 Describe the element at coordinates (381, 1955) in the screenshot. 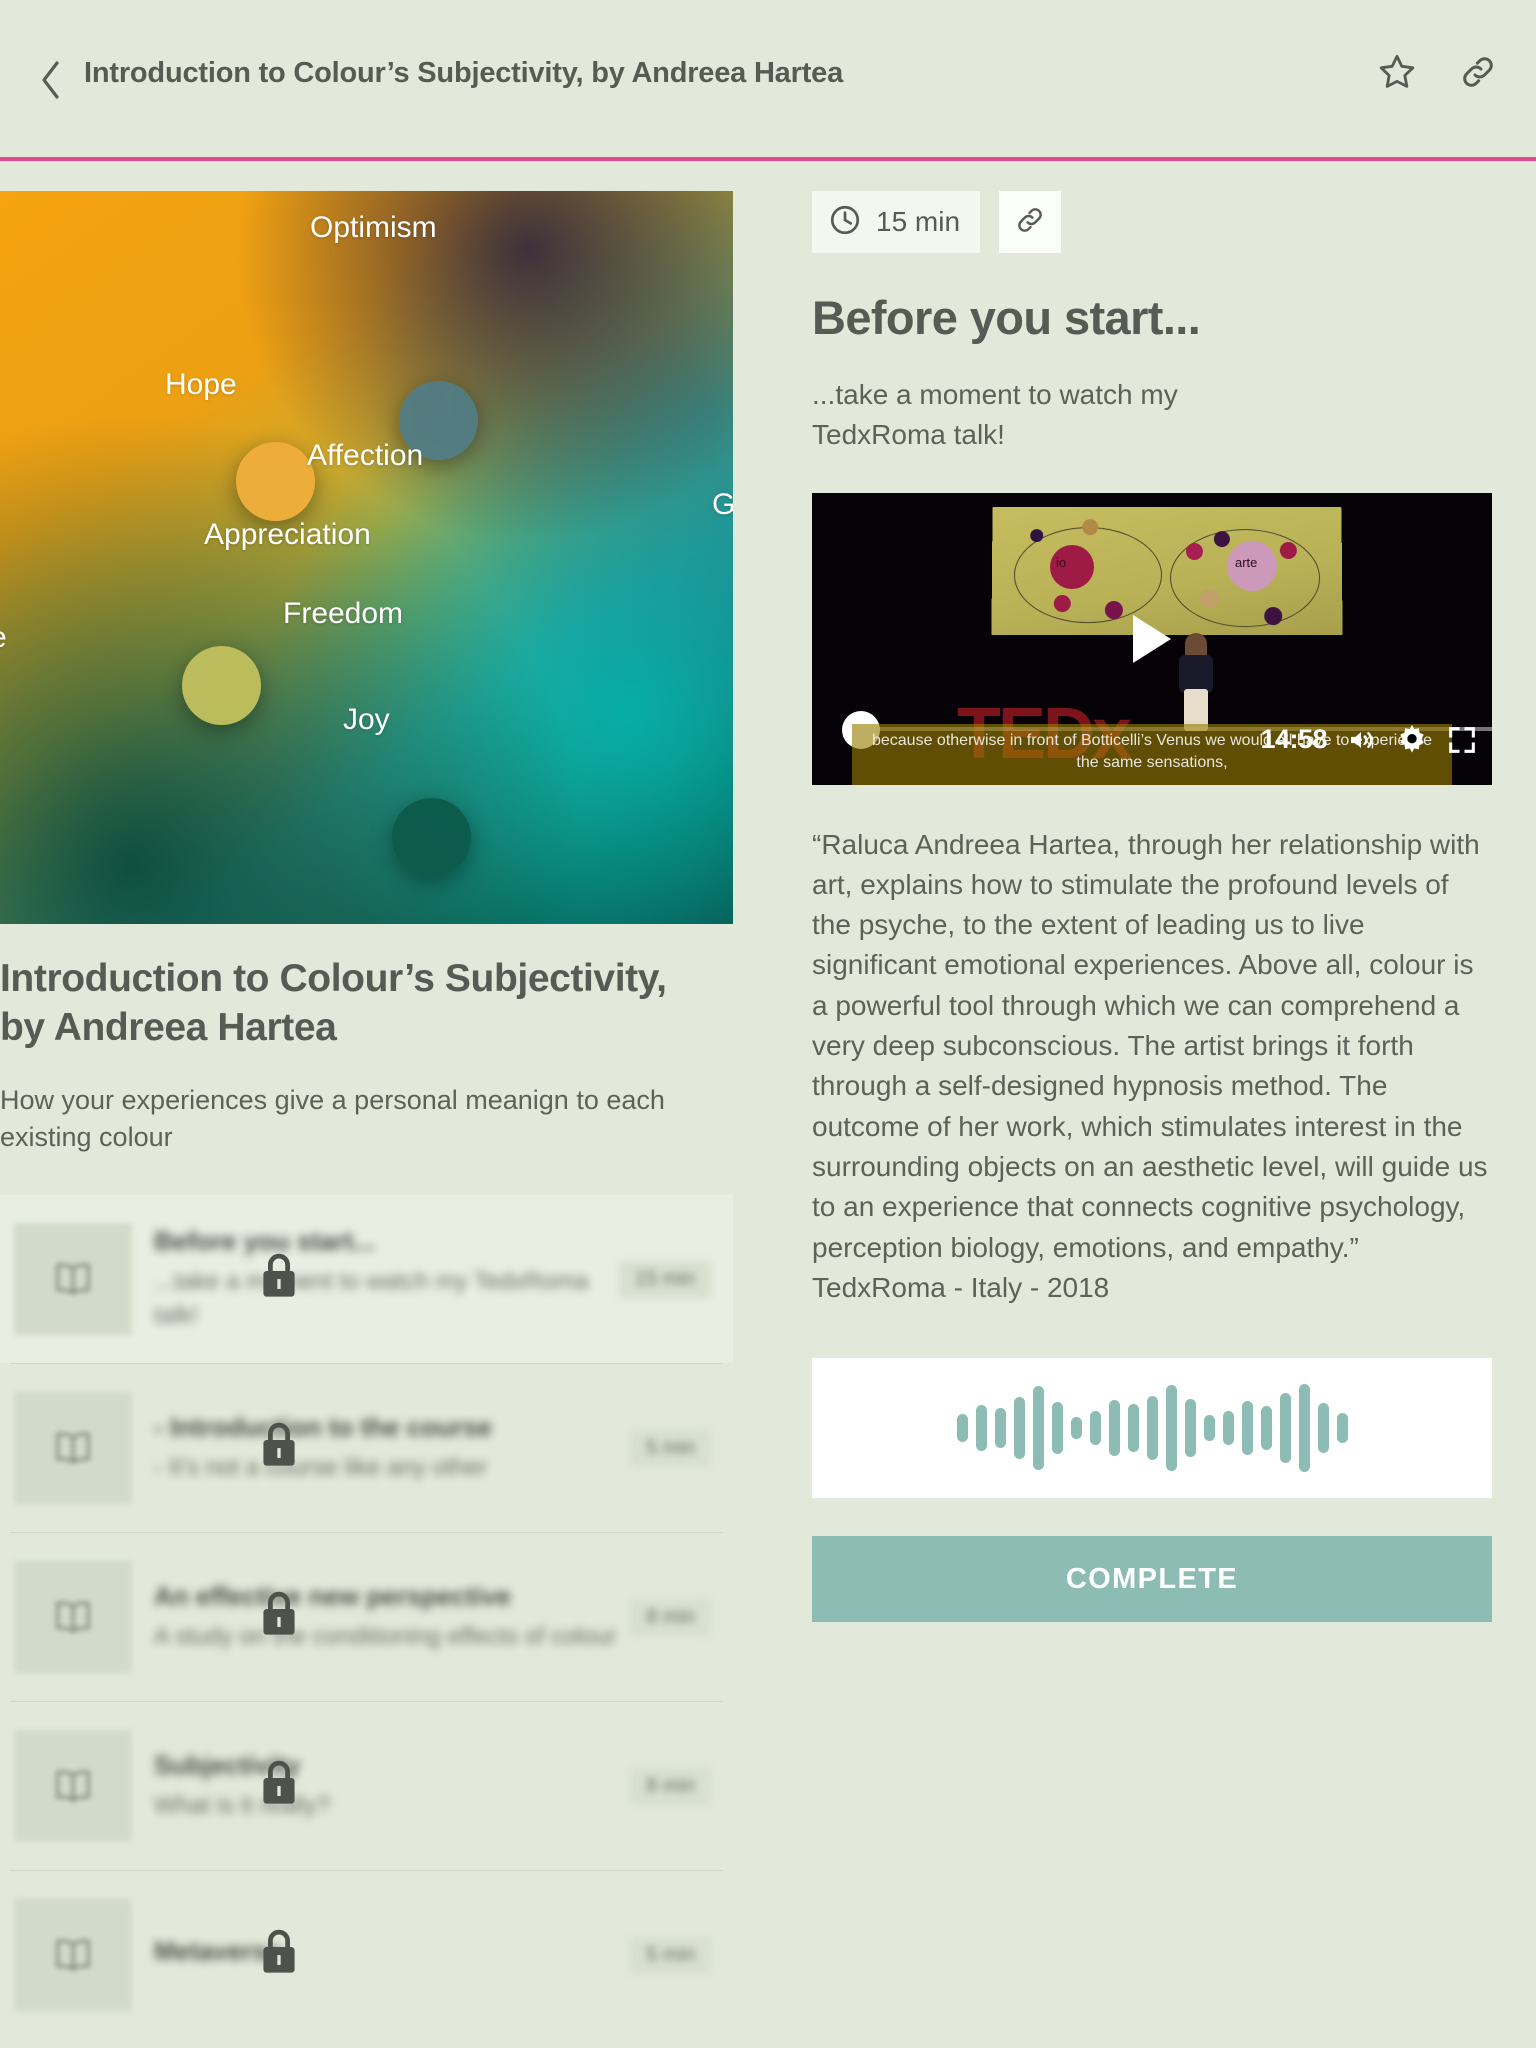

I see `lesson-text: Metaverse` at that location.